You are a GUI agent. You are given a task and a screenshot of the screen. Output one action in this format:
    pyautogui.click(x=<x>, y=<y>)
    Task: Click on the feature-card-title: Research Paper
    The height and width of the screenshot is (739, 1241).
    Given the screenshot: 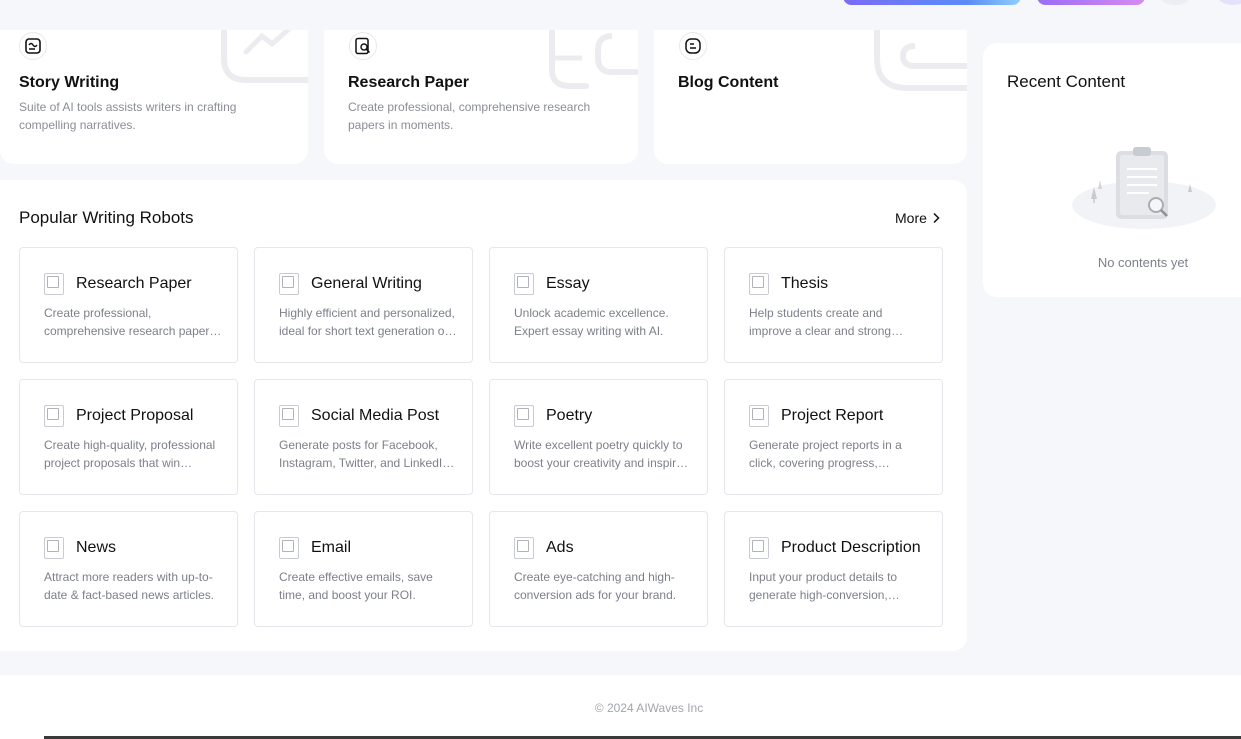 What is the action you would take?
    pyautogui.click(x=408, y=82)
    